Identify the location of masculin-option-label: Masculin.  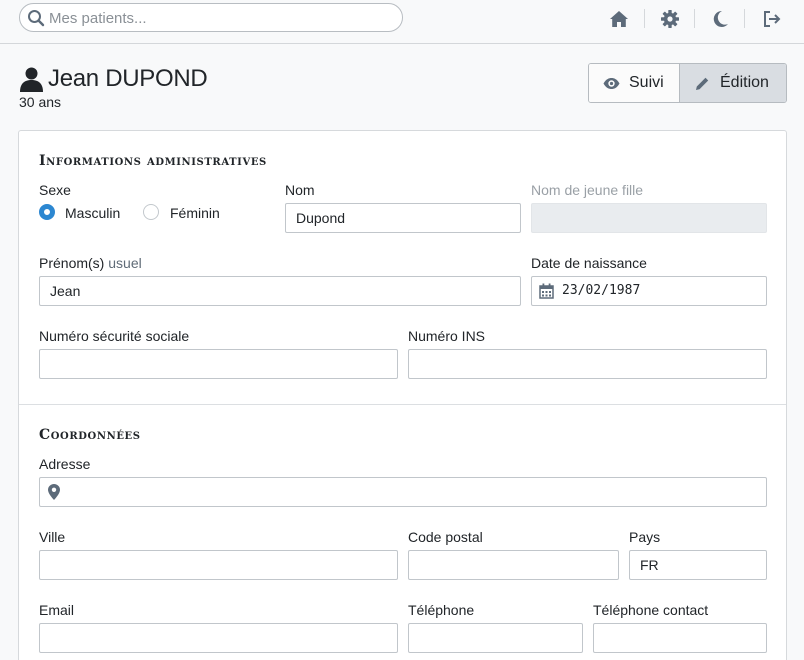
(92, 213).